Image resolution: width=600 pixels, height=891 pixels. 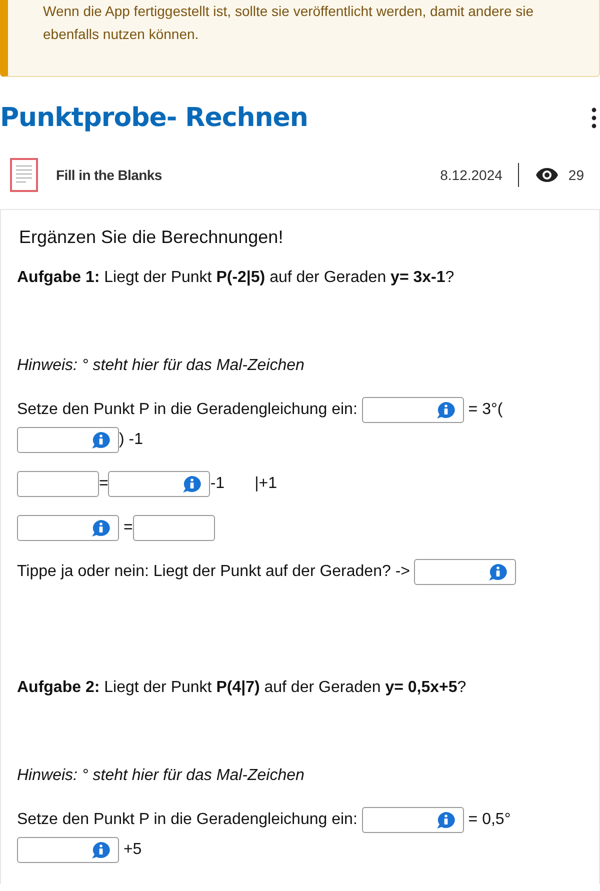 I want to click on equation-text: Tippe ja oder nein: Liegt der Punkt auf der Geraden? ->, so click(x=214, y=572).